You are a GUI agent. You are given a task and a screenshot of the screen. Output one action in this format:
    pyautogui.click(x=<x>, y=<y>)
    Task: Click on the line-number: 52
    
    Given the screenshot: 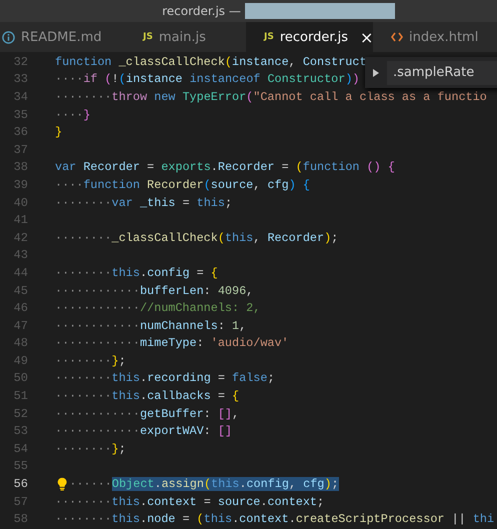 What is the action you would take?
    pyautogui.click(x=20, y=413)
    